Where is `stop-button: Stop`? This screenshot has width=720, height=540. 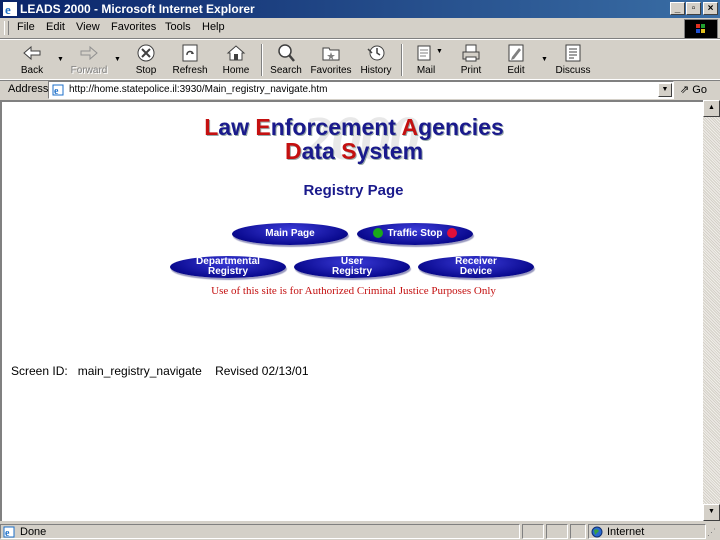
stop-button: Stop is located at coordinates (146, 60).